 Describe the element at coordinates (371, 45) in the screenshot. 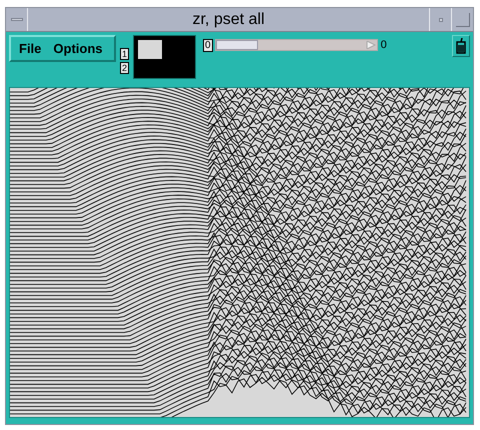

I see `right-arrow-icon` at that location.